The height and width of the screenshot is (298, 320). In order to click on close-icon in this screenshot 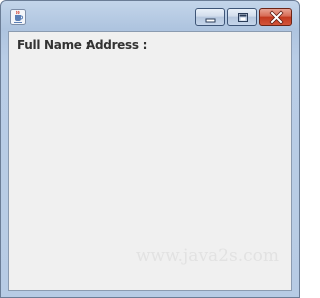, I will do `click(276, 17)`.